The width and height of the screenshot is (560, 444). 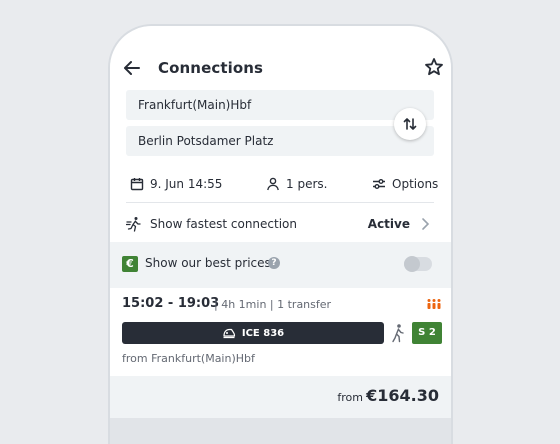 What do you see at coordinates (398, 333) in the screenshot?
I see `walking-icon` at bounding box center [398, 333].